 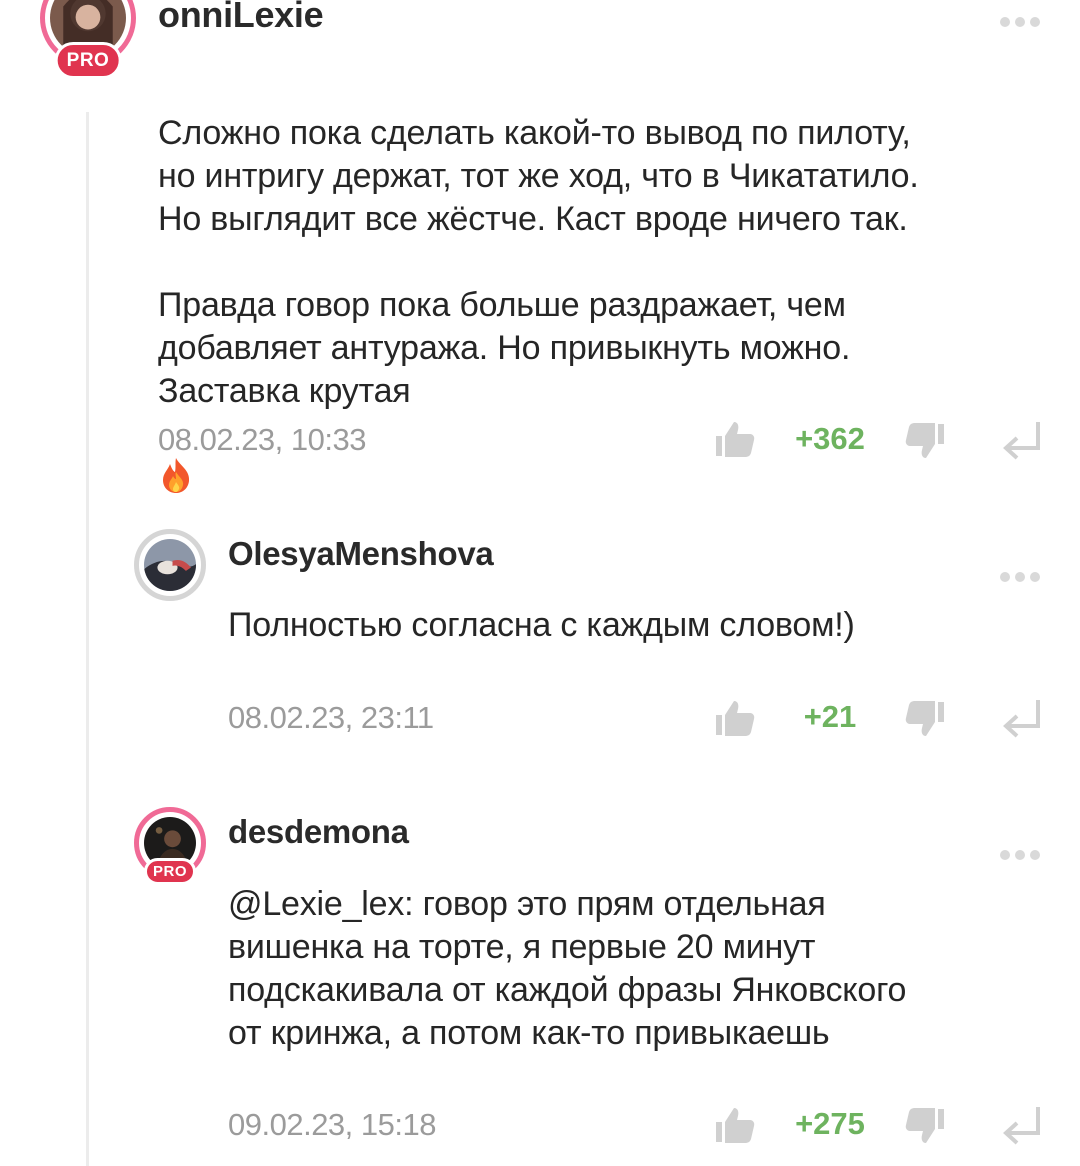 What do you see at coordinates (830, 438) in the screenshot?
I see `rating: +362` at bounding box center [830, 438].